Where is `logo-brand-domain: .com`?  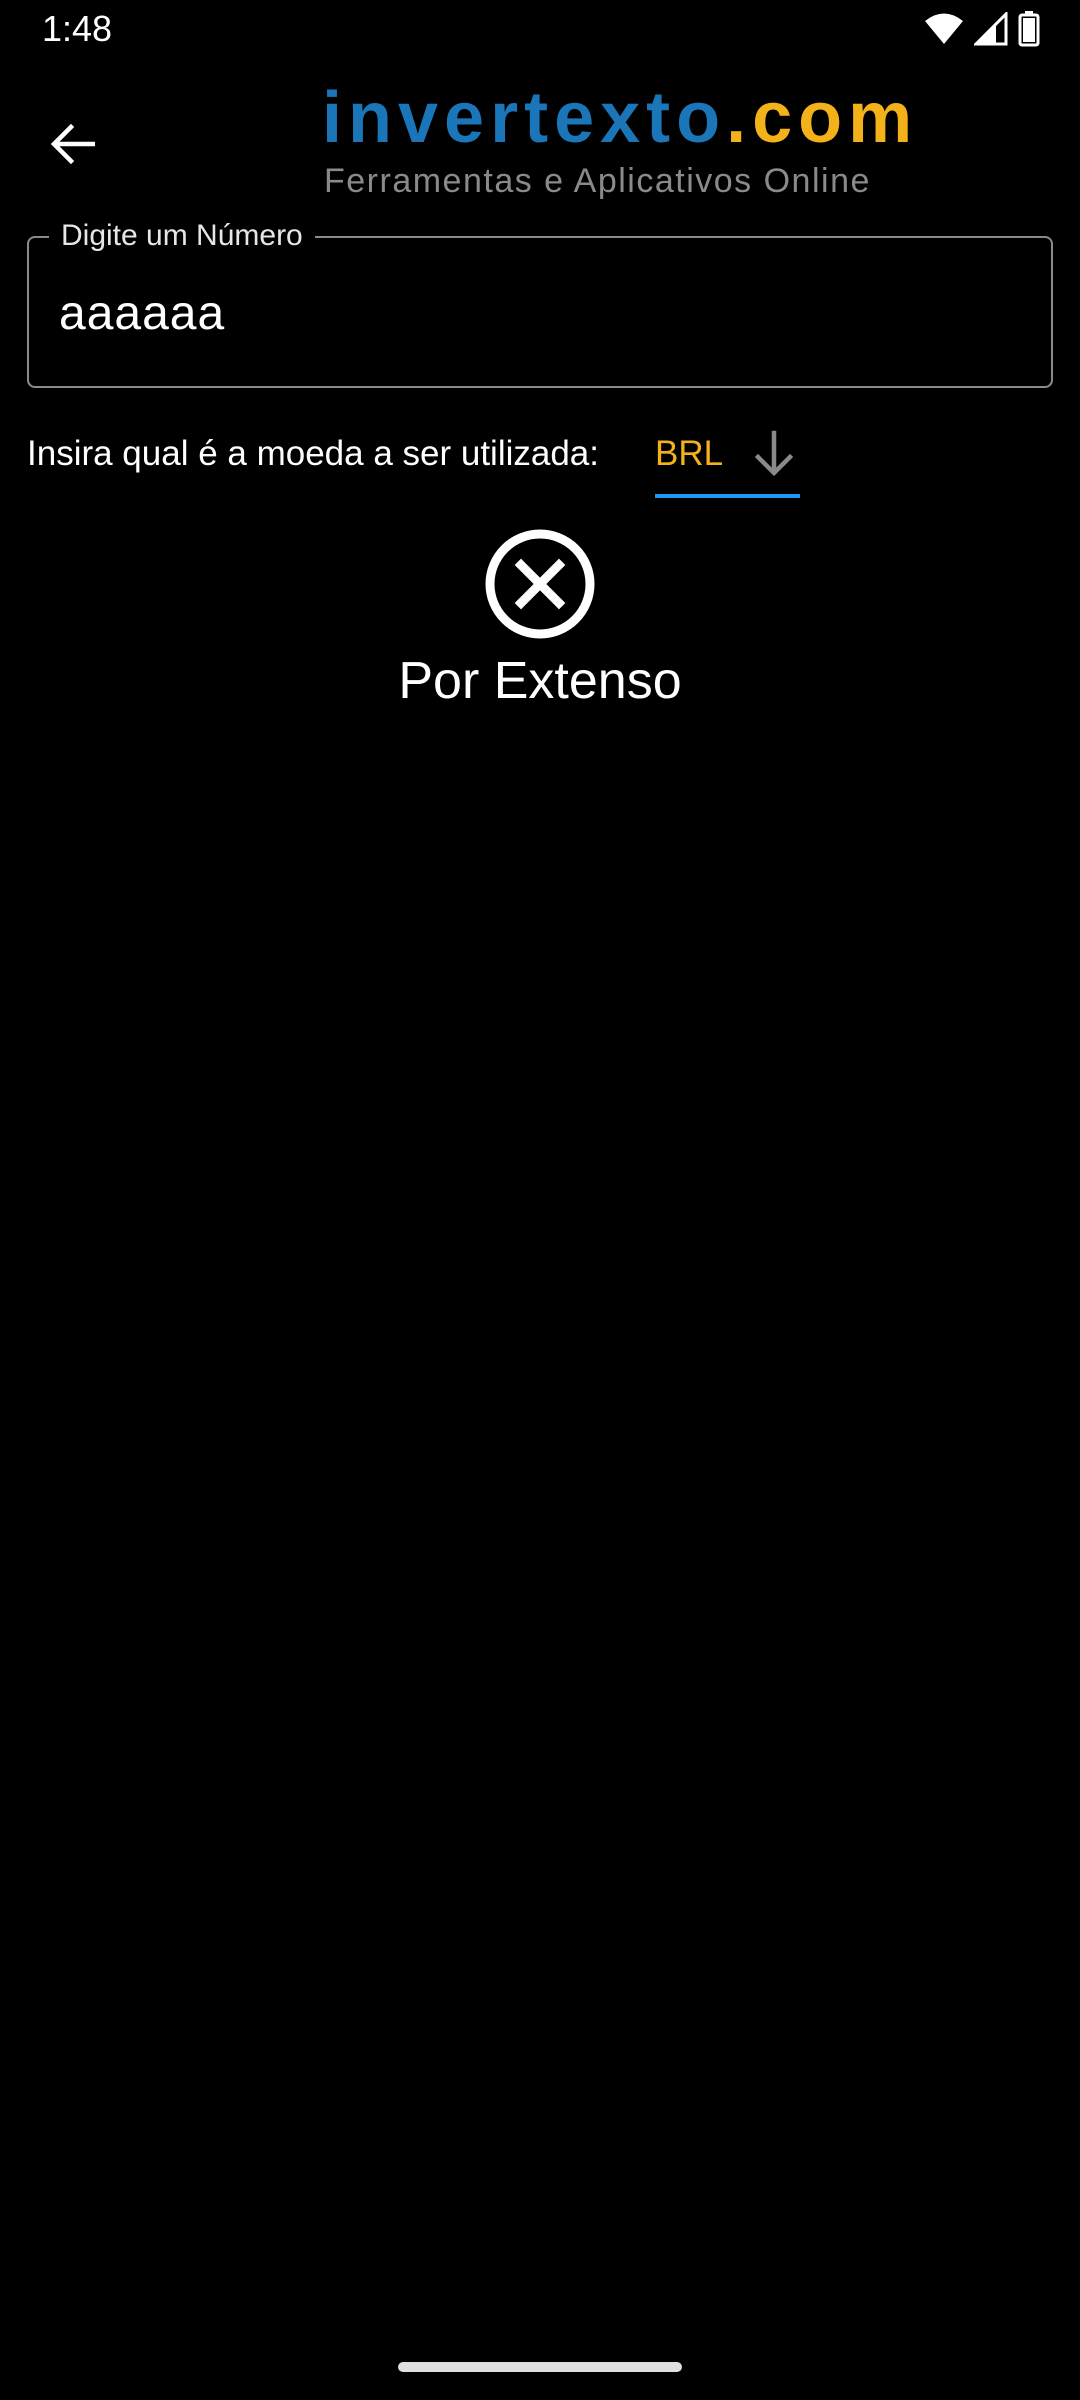
logo-brand-domain: .com is located at coordinates (822, 118).